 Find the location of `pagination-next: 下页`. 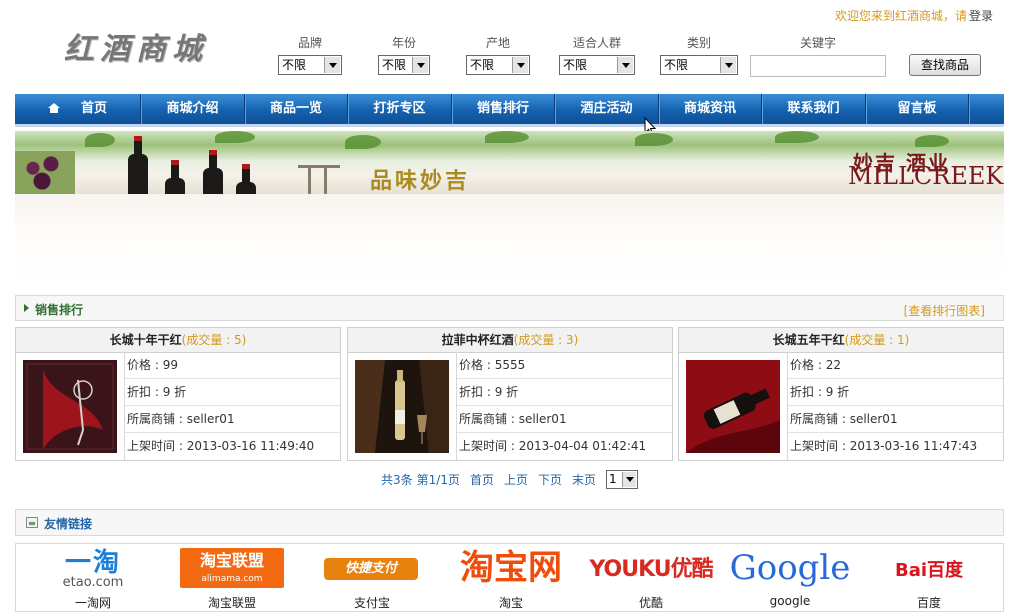

pagination-next: 下页 is located at coordinates (550, 480).